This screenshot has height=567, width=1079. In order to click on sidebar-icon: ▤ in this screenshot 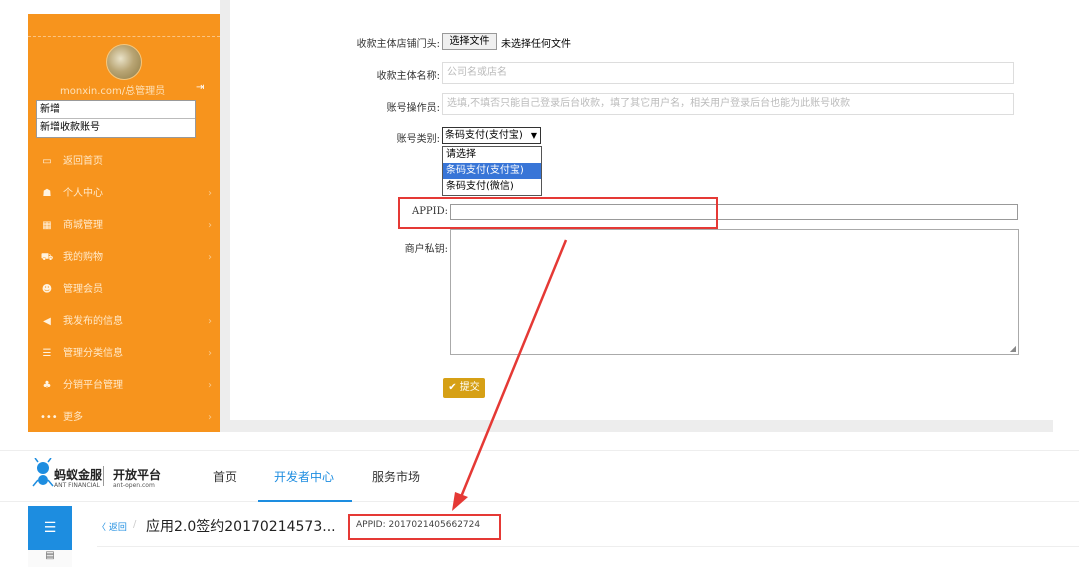, I will do `click(50, 558)`.